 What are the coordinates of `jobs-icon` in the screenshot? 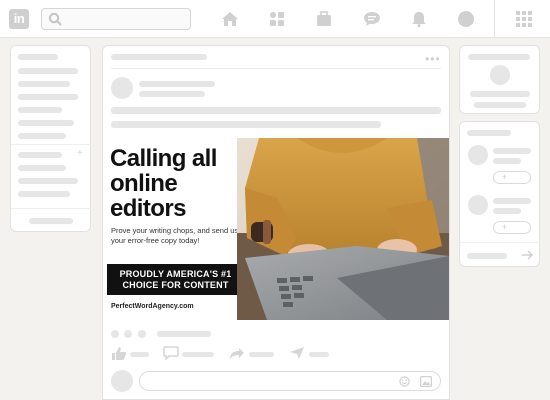 It's located at (324, 19).